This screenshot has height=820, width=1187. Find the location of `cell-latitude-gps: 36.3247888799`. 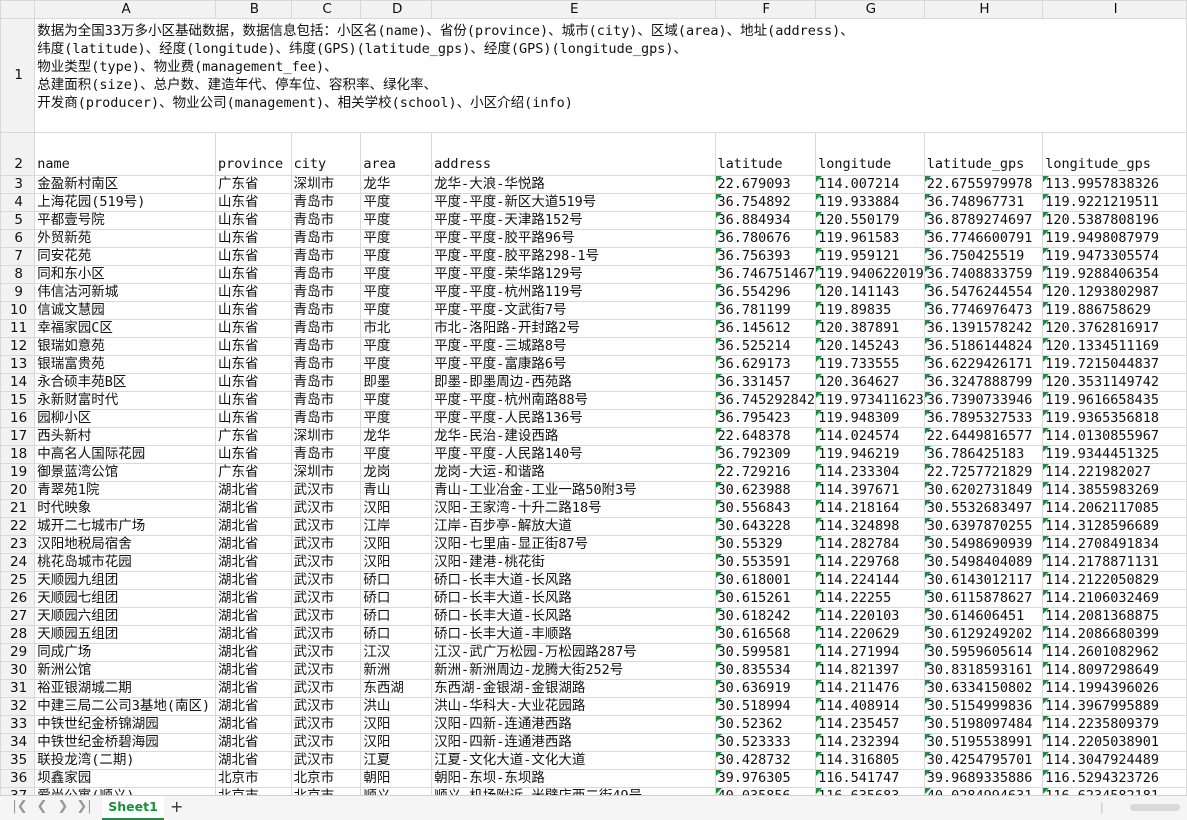

cell-latitude-gps: 36.3247888799 is located at coordinates (983, 382).